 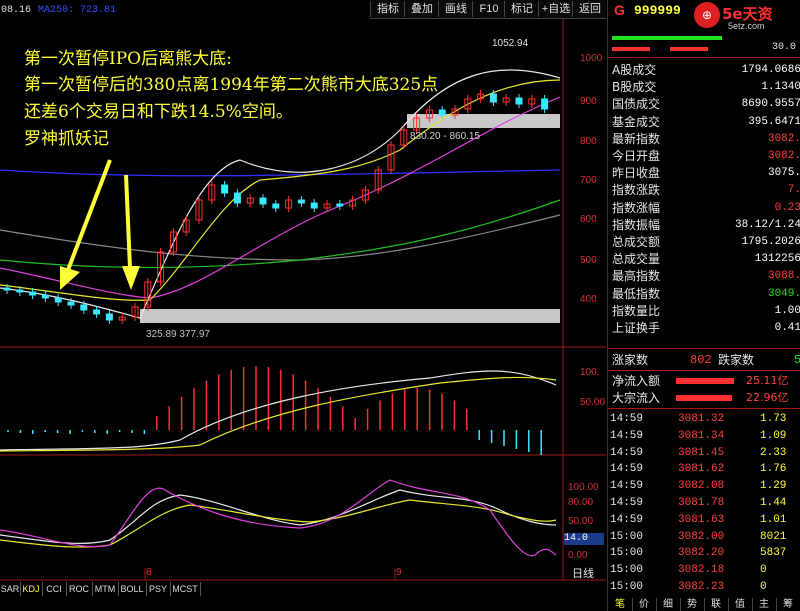 What do you see at coordinates (668, 604) in the screenshot?
I see `tab-detail: 细` at bounding box center [668, 604].